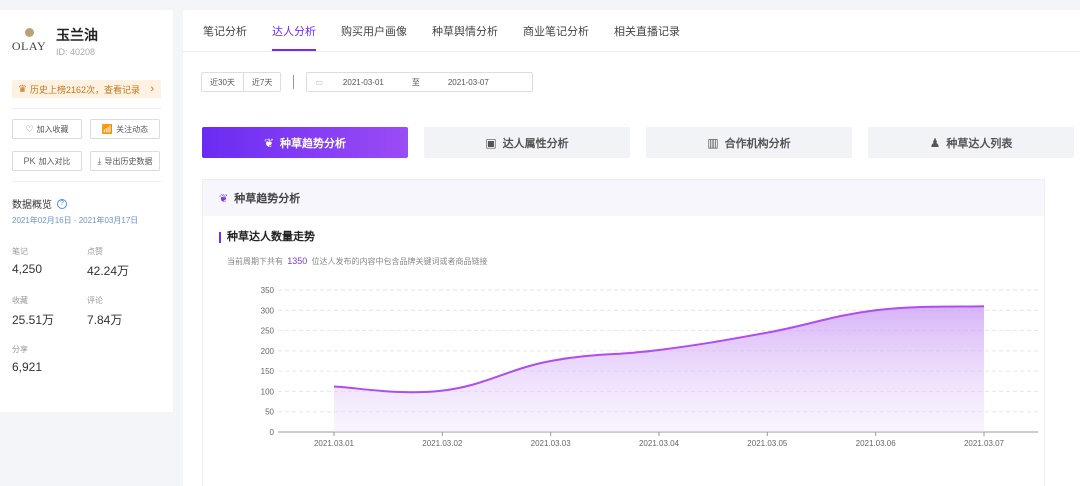  I want to click on x-tick-label: 2021.03.01, so click(334, 443).